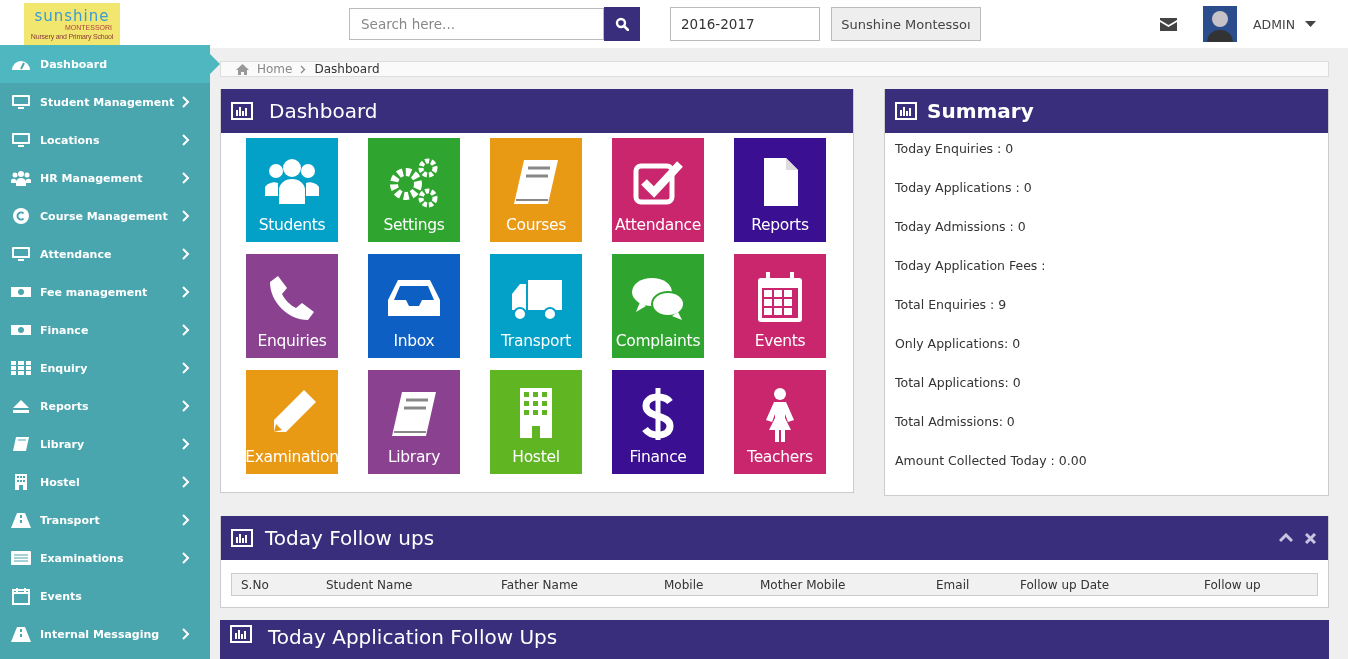 The image size is (1348, 659). What do you see at coordinates (105, 292) in the screenshot?
I see `sidebar-item: Fee management` at bounding box center [105, 292].